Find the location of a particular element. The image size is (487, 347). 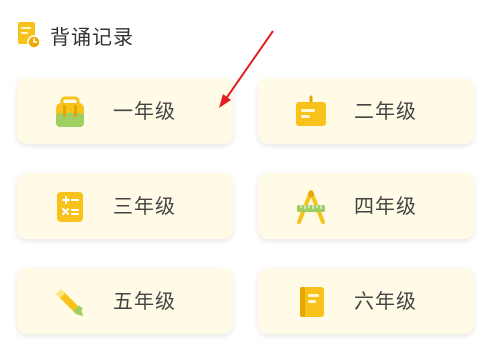

grade-card-4: 四年级 is located at coordinates (366, 206).